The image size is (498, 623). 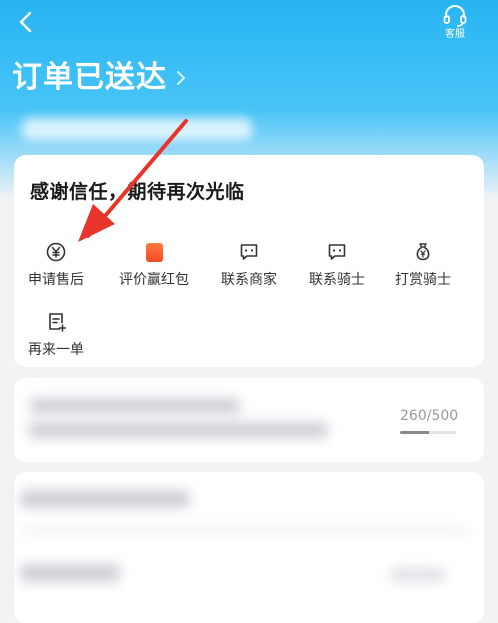 What do you see at coordinates (56, 265) in the screenshot?
I see `apply-after-sales-button: 申请售后` at bounding box center [56, 265].